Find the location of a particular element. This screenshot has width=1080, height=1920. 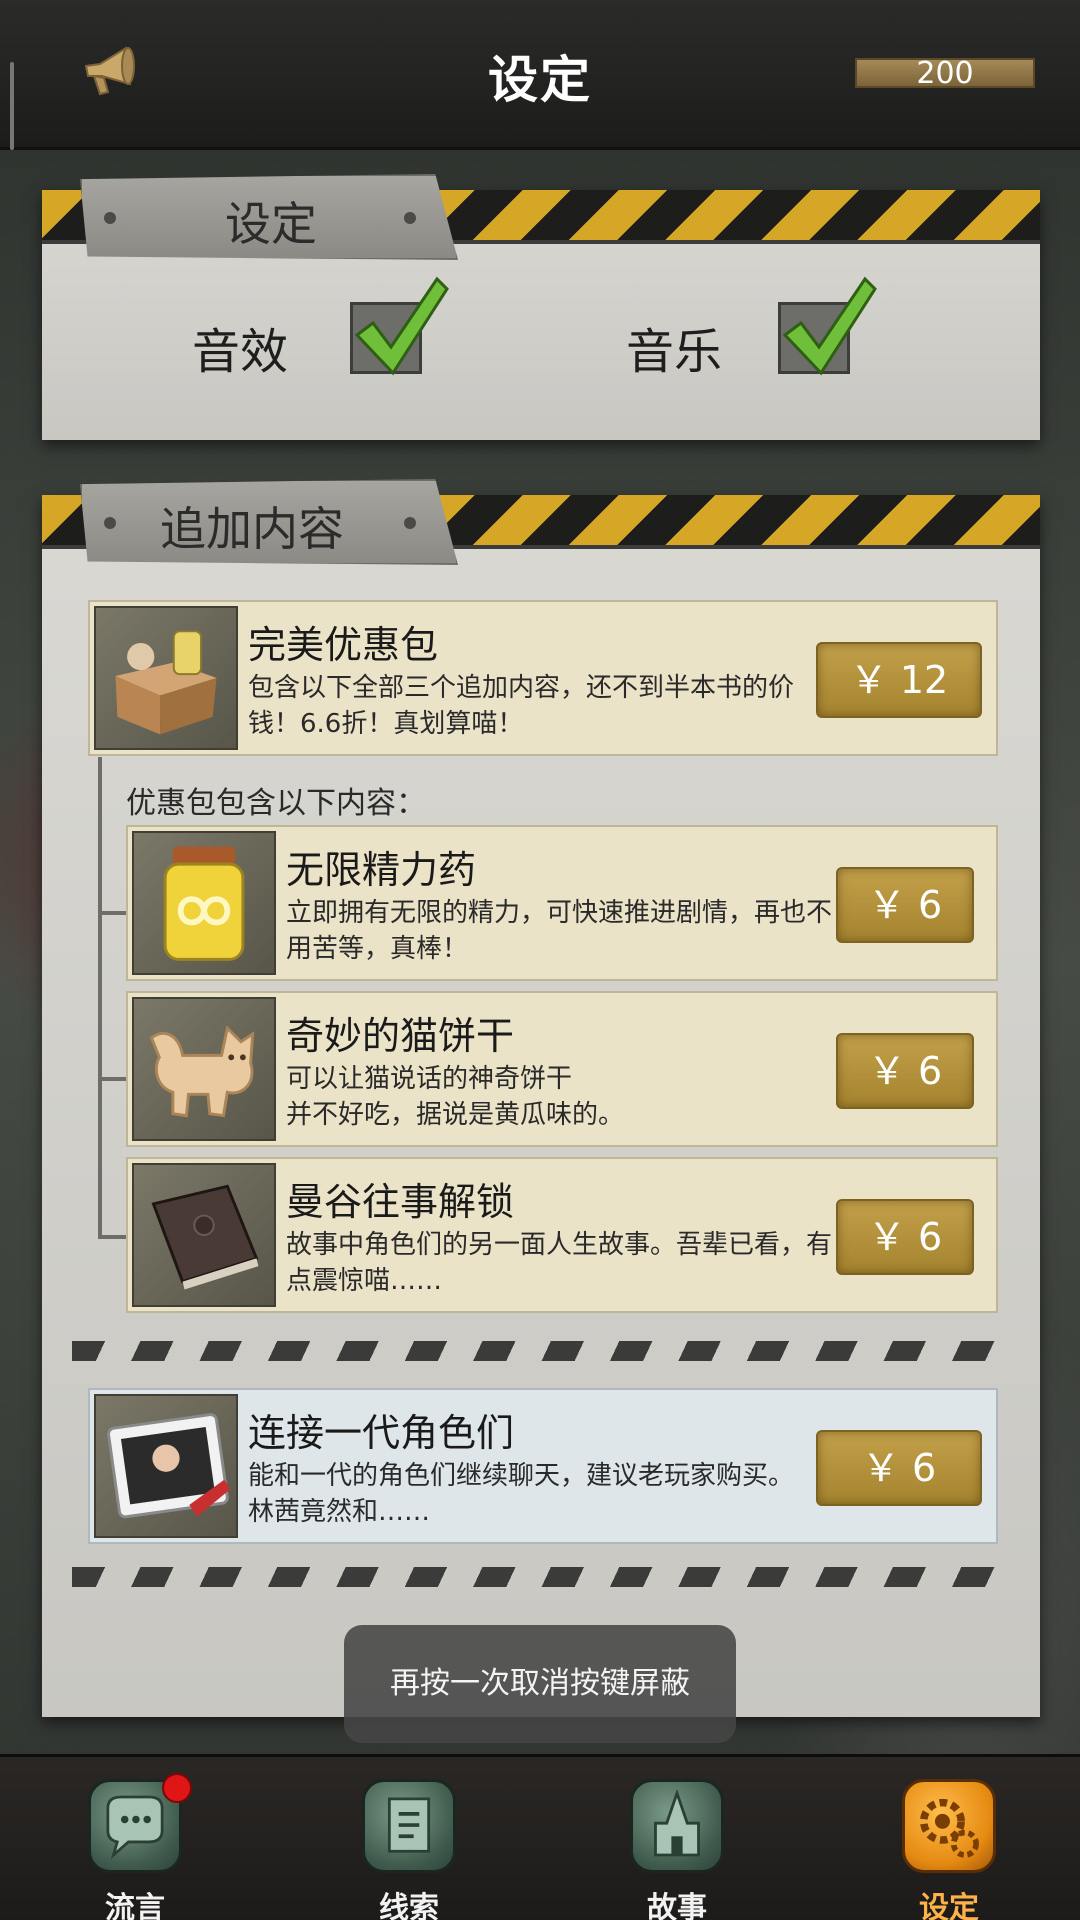

bottom-nav: 流言 线索 故事 设定 is located at coordinates (540, 1837).